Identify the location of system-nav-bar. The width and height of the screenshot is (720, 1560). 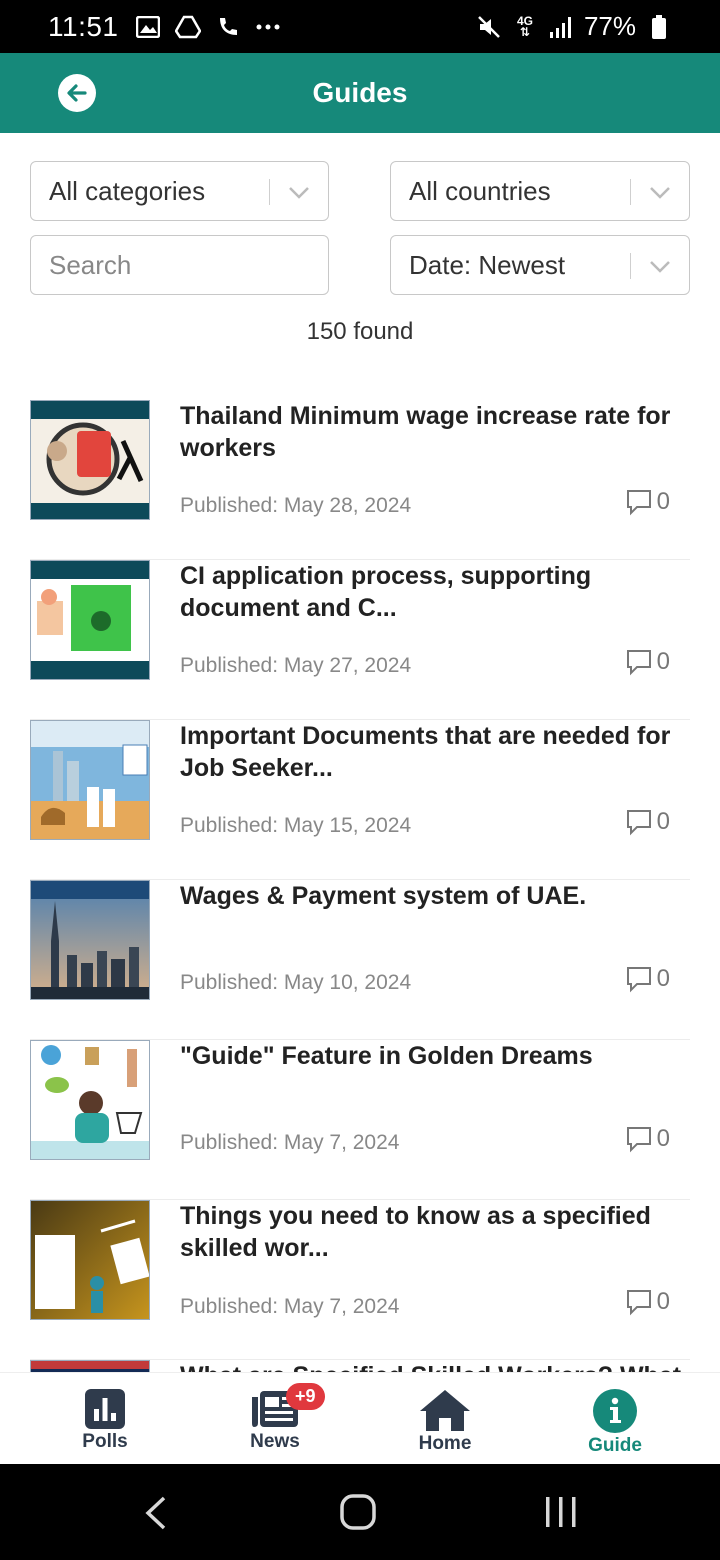
(360, 1512).